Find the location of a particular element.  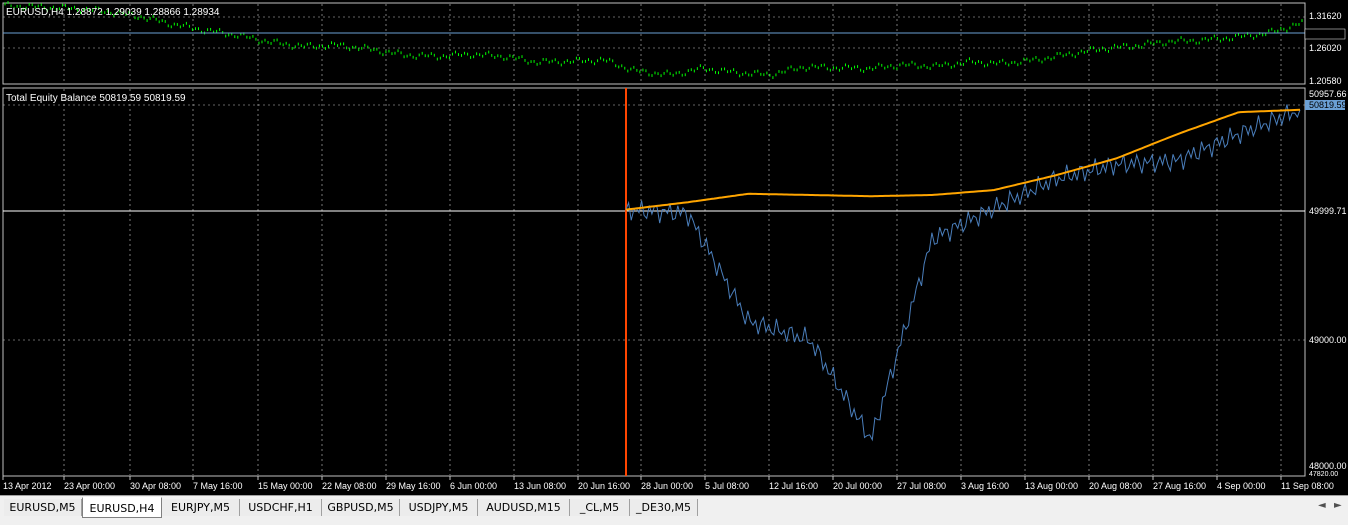

time-tick-label: 27 Jul 08:00 is located at coordinates (921, 486).